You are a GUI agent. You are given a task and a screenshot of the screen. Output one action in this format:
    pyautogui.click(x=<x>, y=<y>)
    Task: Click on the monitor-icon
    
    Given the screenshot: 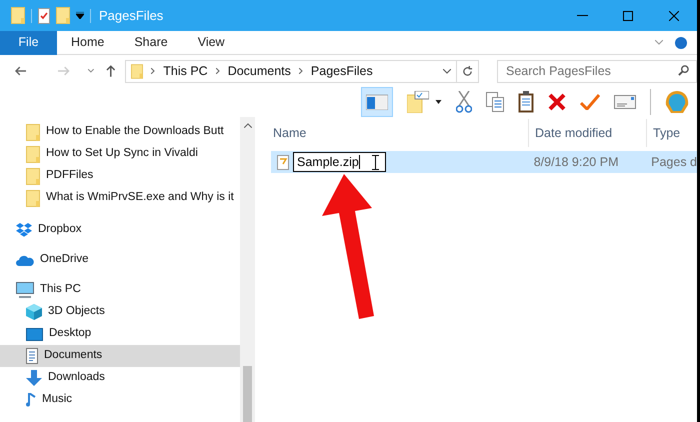 What is the action you would take?
    pyautogui.click(x=25, y=290)
    